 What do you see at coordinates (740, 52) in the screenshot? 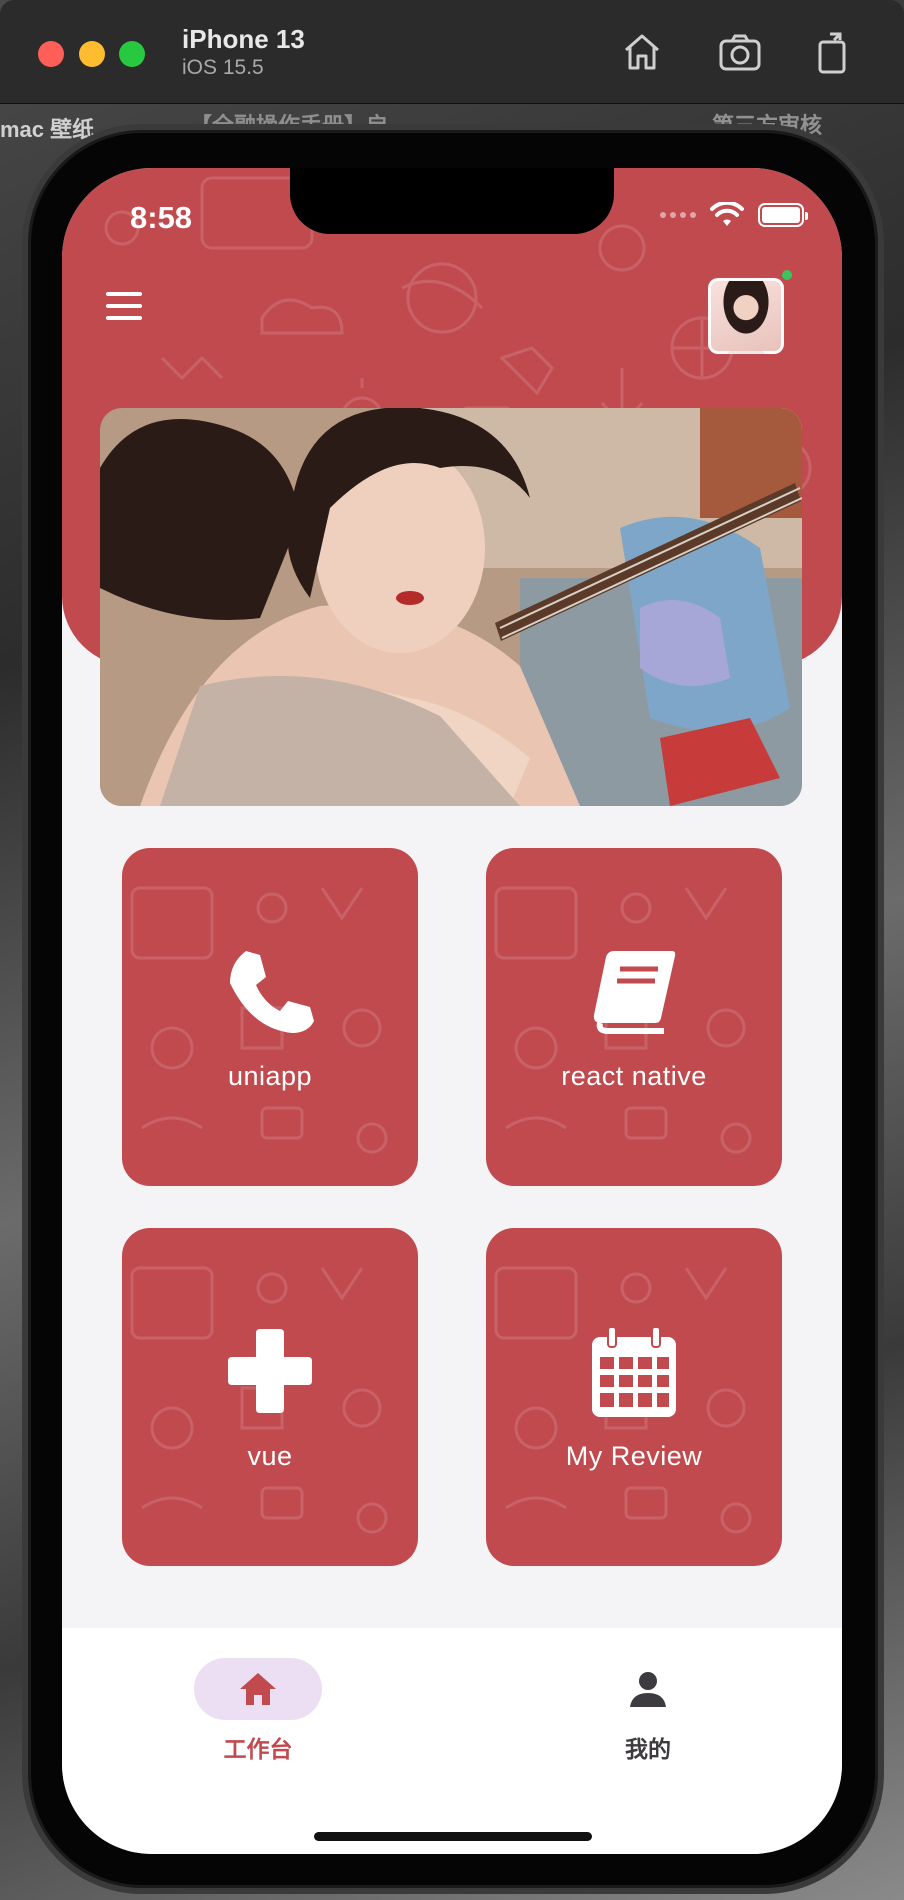
I see `screenshot-icon` at bounding box center [740, 52].